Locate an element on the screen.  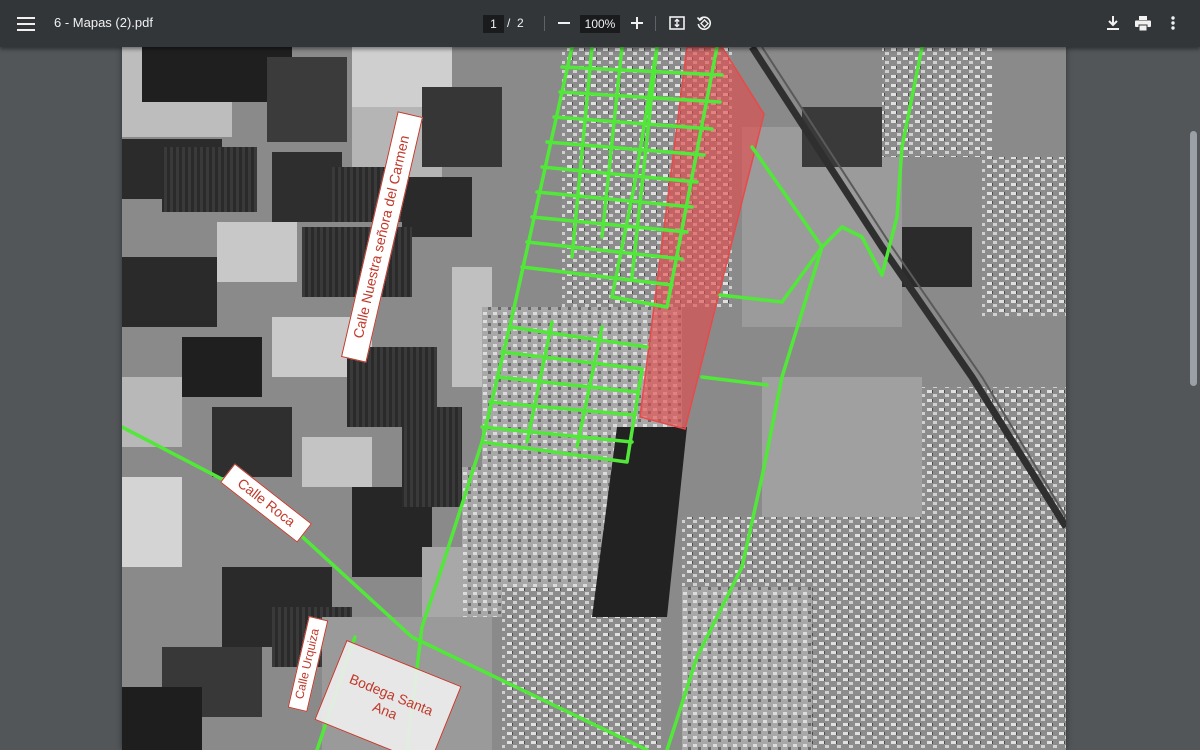
pdf-toolbar: 6 - Mapas (2).pdf / 2 is located at coordinates (600, 23).